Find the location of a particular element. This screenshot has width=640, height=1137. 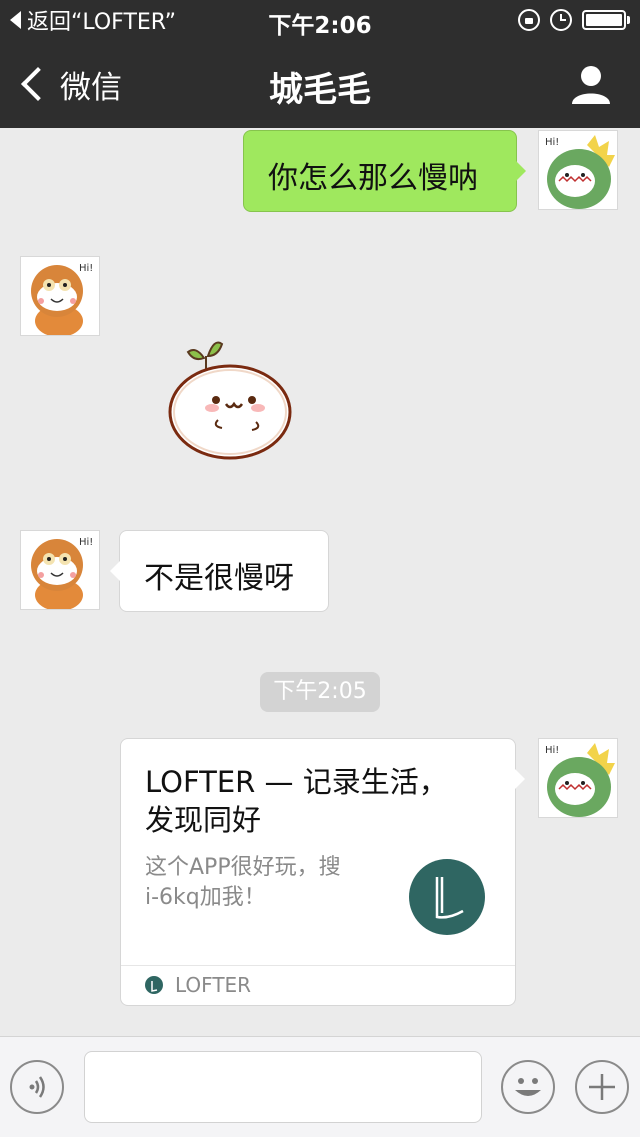

received-message-bubble: 不是很慢呀 is located at coordinates (219, 571).